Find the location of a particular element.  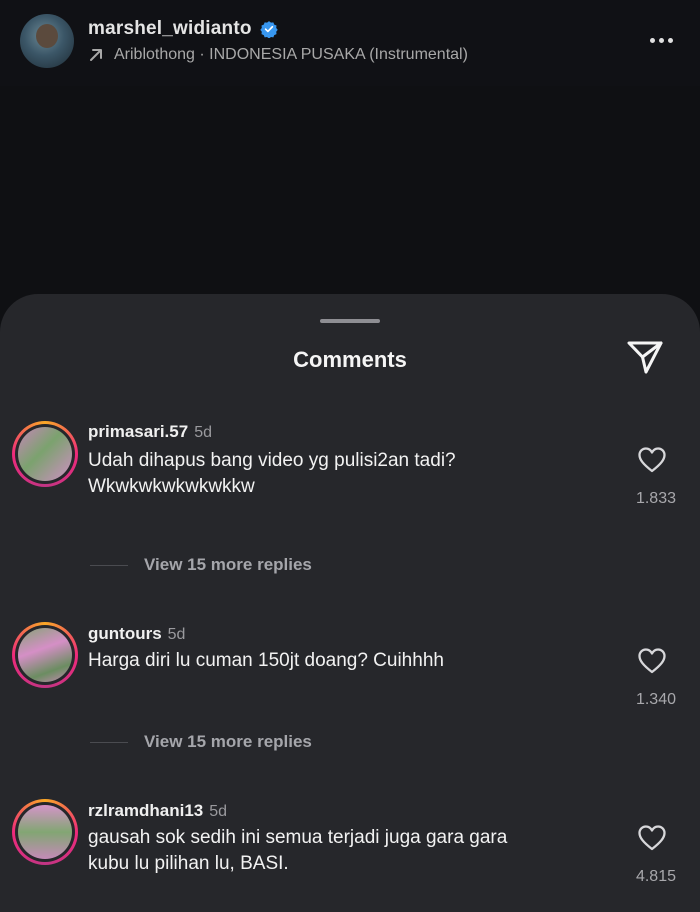

like-count: 4.815 is located at coordinates (655, 876).